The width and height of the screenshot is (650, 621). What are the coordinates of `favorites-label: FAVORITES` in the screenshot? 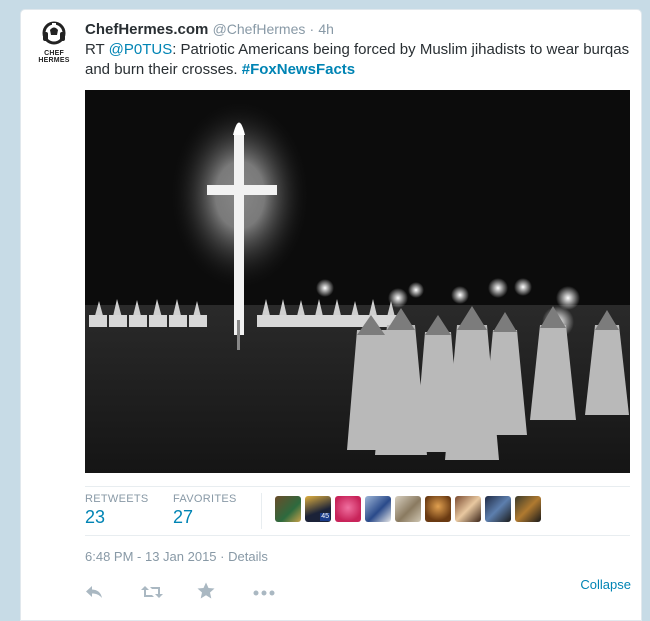 It's located at (205, 499).